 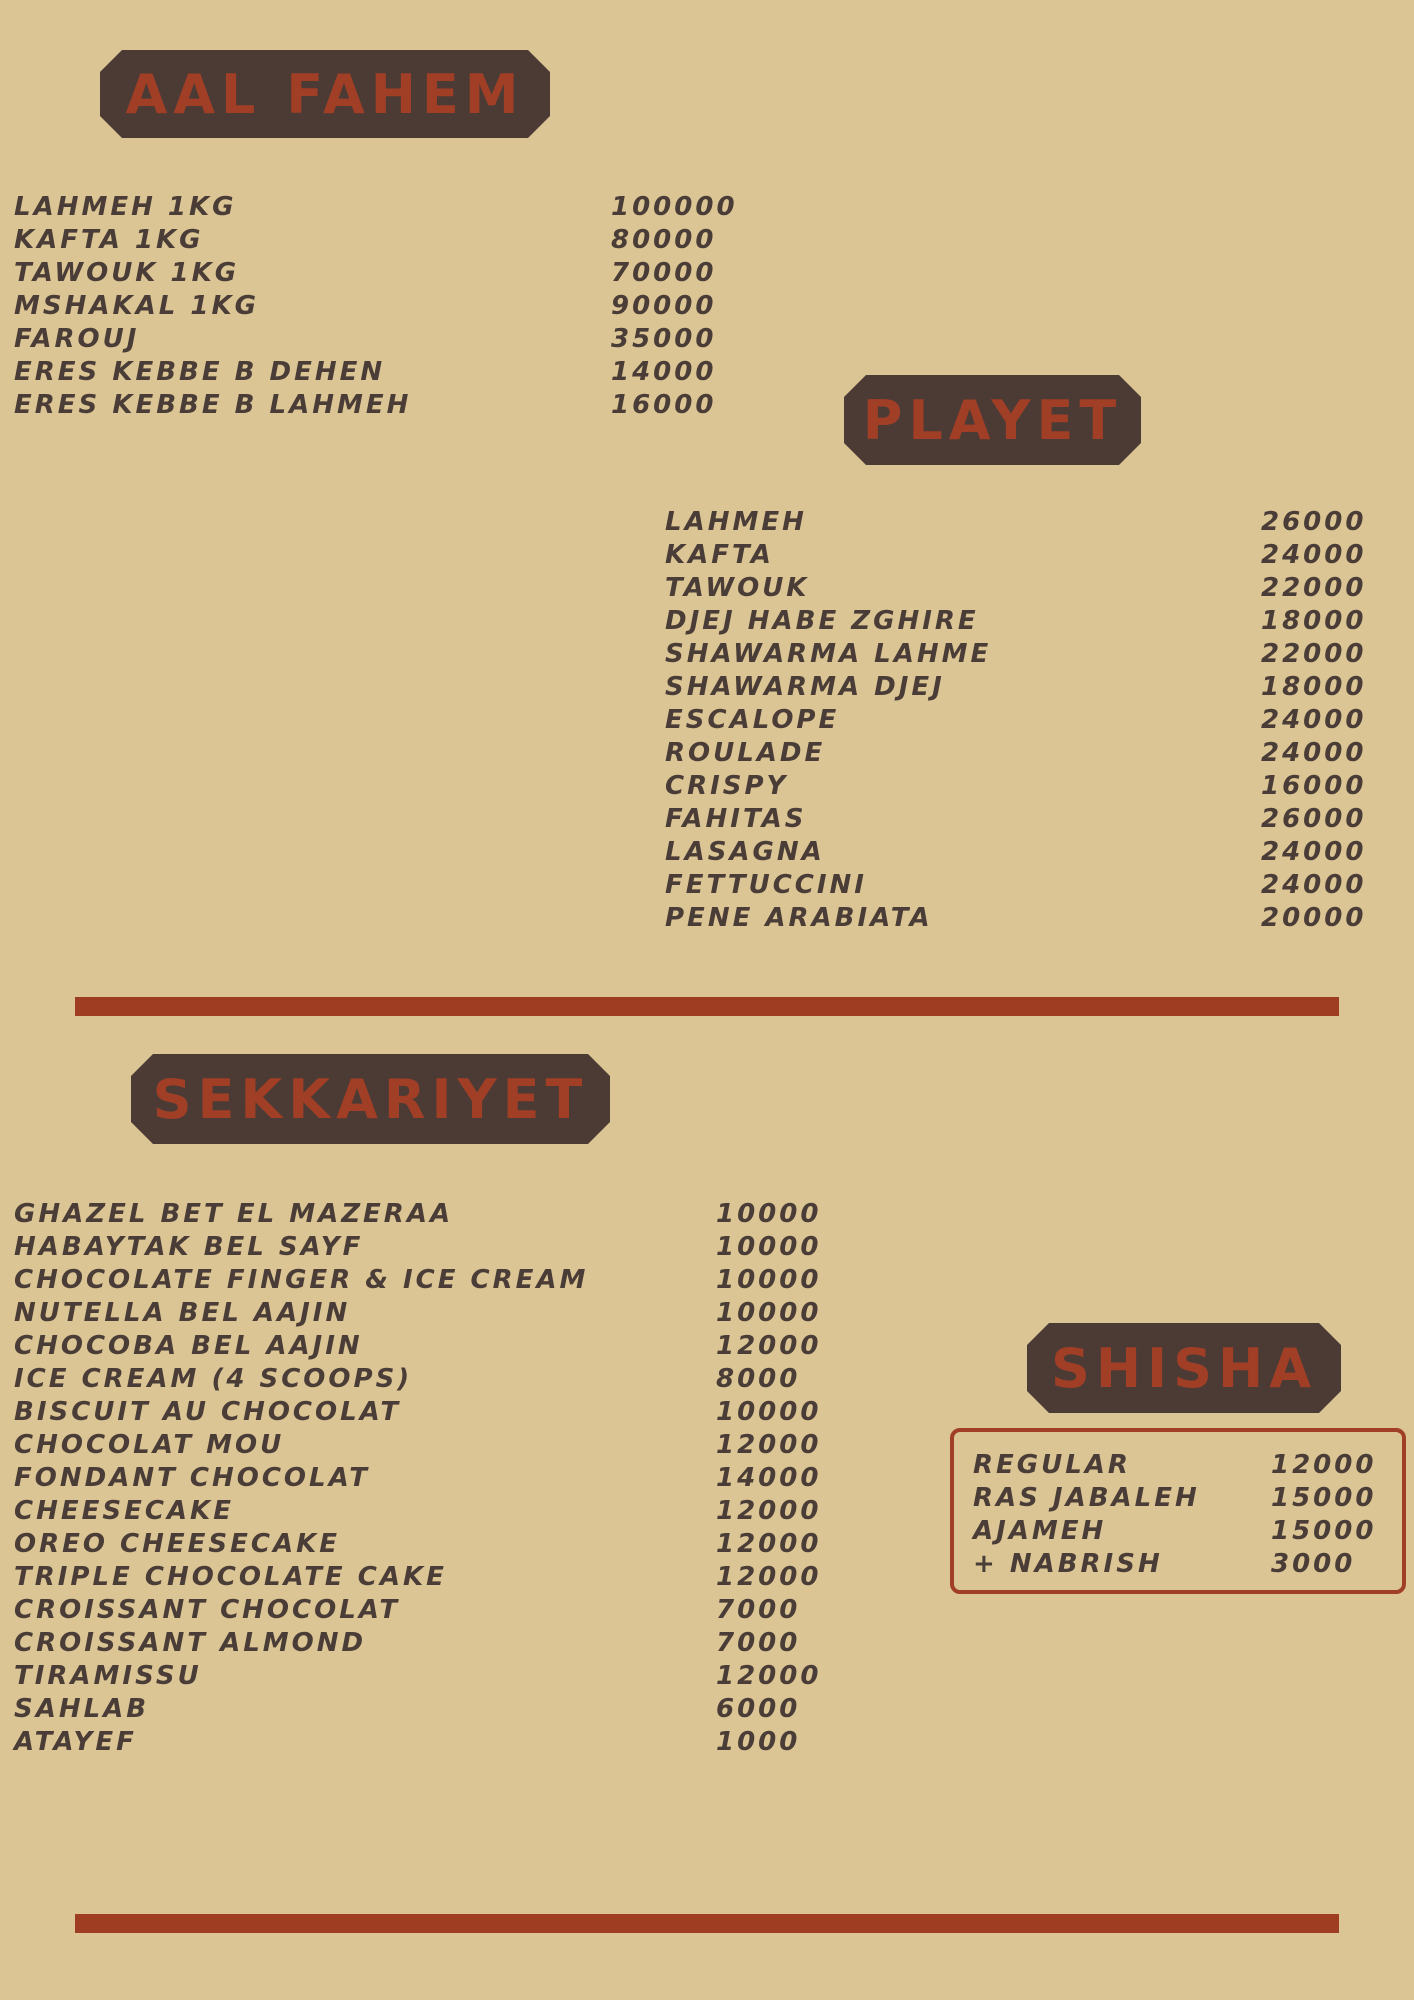 What do you see at coordinates (664, 240) in the screenshot?
I see `menu-item-price: 80000` at bounding box center [664, 240].